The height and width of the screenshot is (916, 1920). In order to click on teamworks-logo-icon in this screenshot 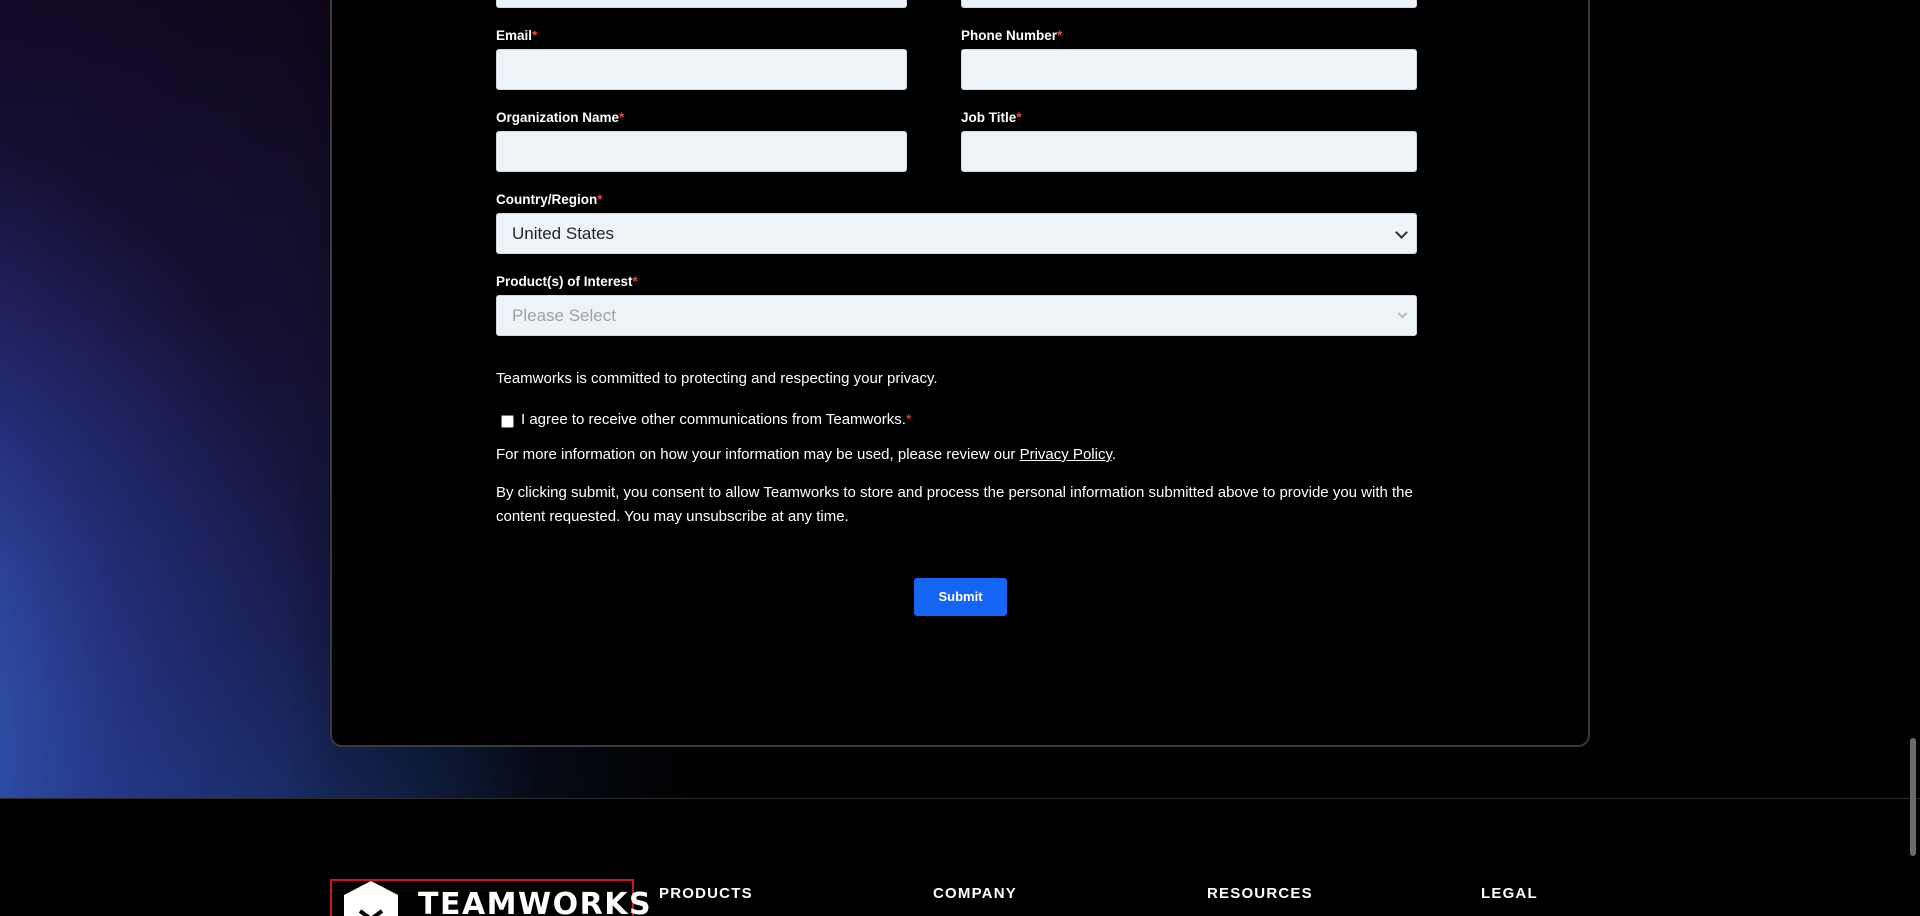, I will do `click(371, 898)`.